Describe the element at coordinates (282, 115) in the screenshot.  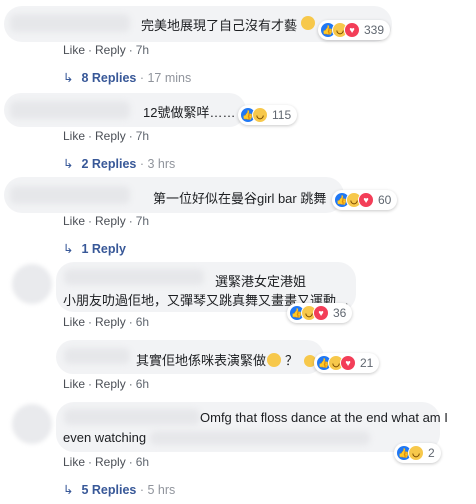
I see `reaction-count: 115` at that location.